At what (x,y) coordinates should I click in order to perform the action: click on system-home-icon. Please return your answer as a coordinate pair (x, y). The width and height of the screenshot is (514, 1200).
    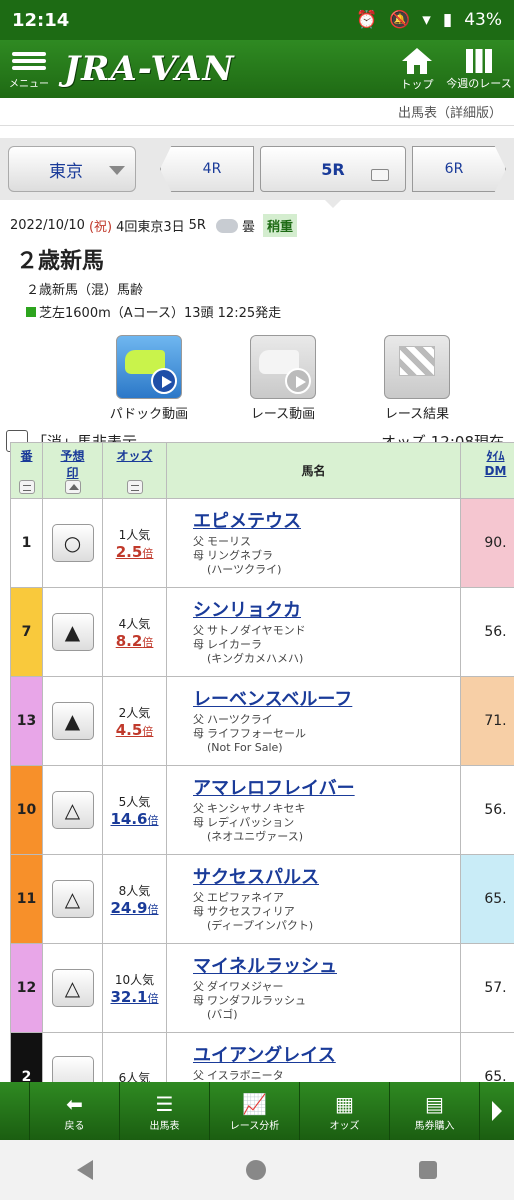
    Looking at the image, I should click on (255, 1170).